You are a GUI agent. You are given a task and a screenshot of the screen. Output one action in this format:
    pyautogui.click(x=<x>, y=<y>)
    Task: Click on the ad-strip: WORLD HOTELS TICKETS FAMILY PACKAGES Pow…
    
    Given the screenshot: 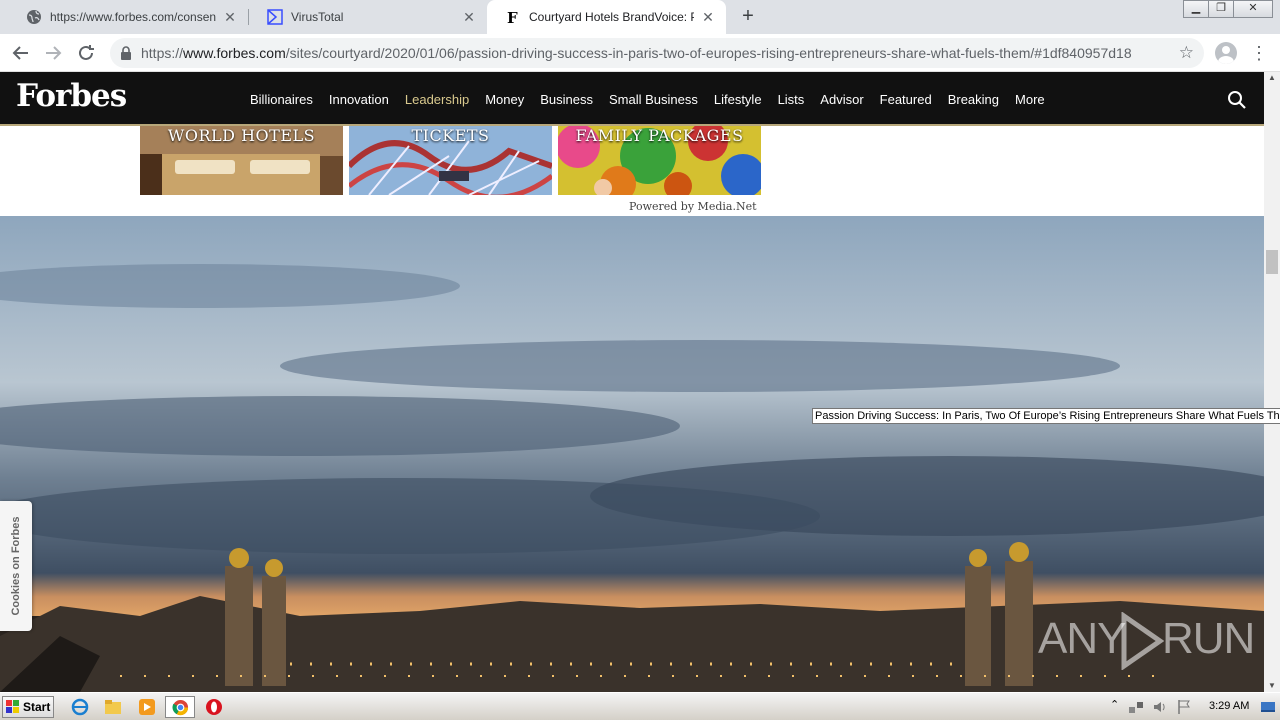 What is the action you would take?
    pyautogui.click(x=632, y=171)
    